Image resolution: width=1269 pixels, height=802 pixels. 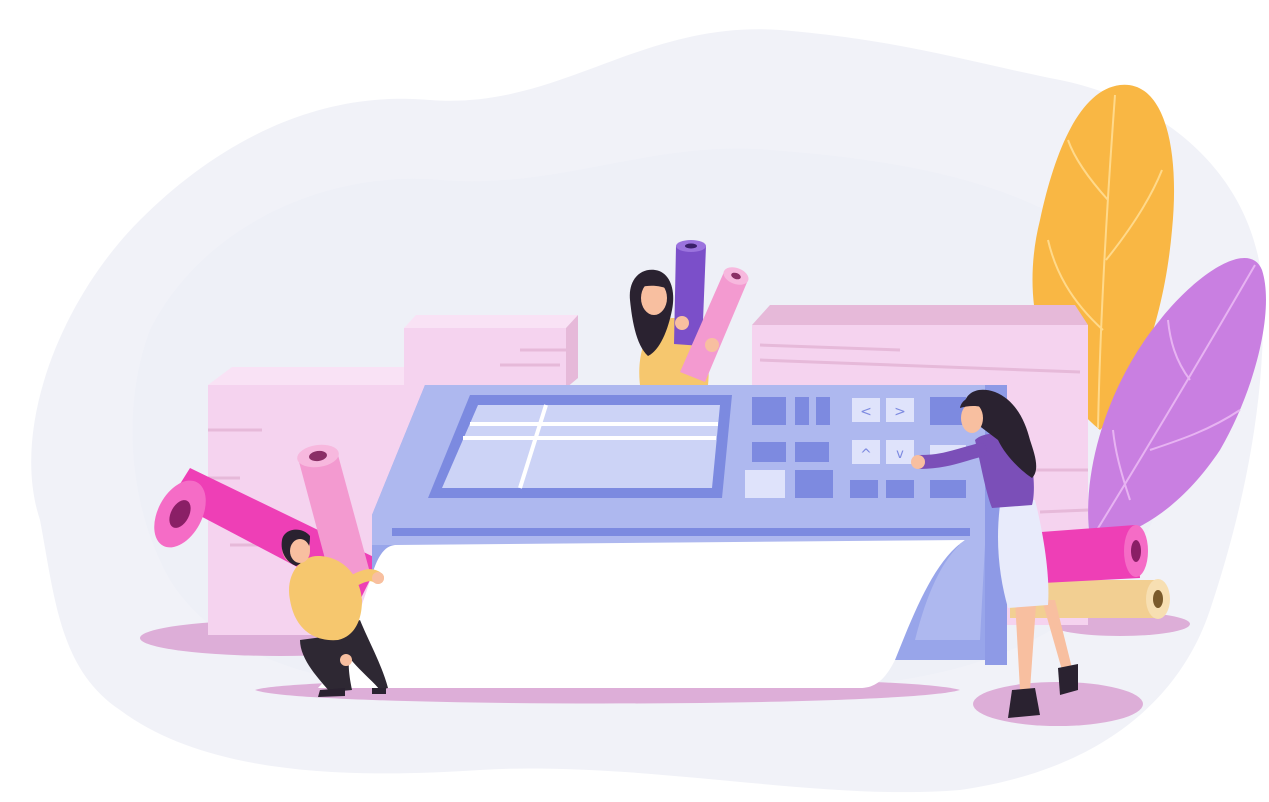 I want to click on key-right-glyph: >, so click(x=900, y=412).